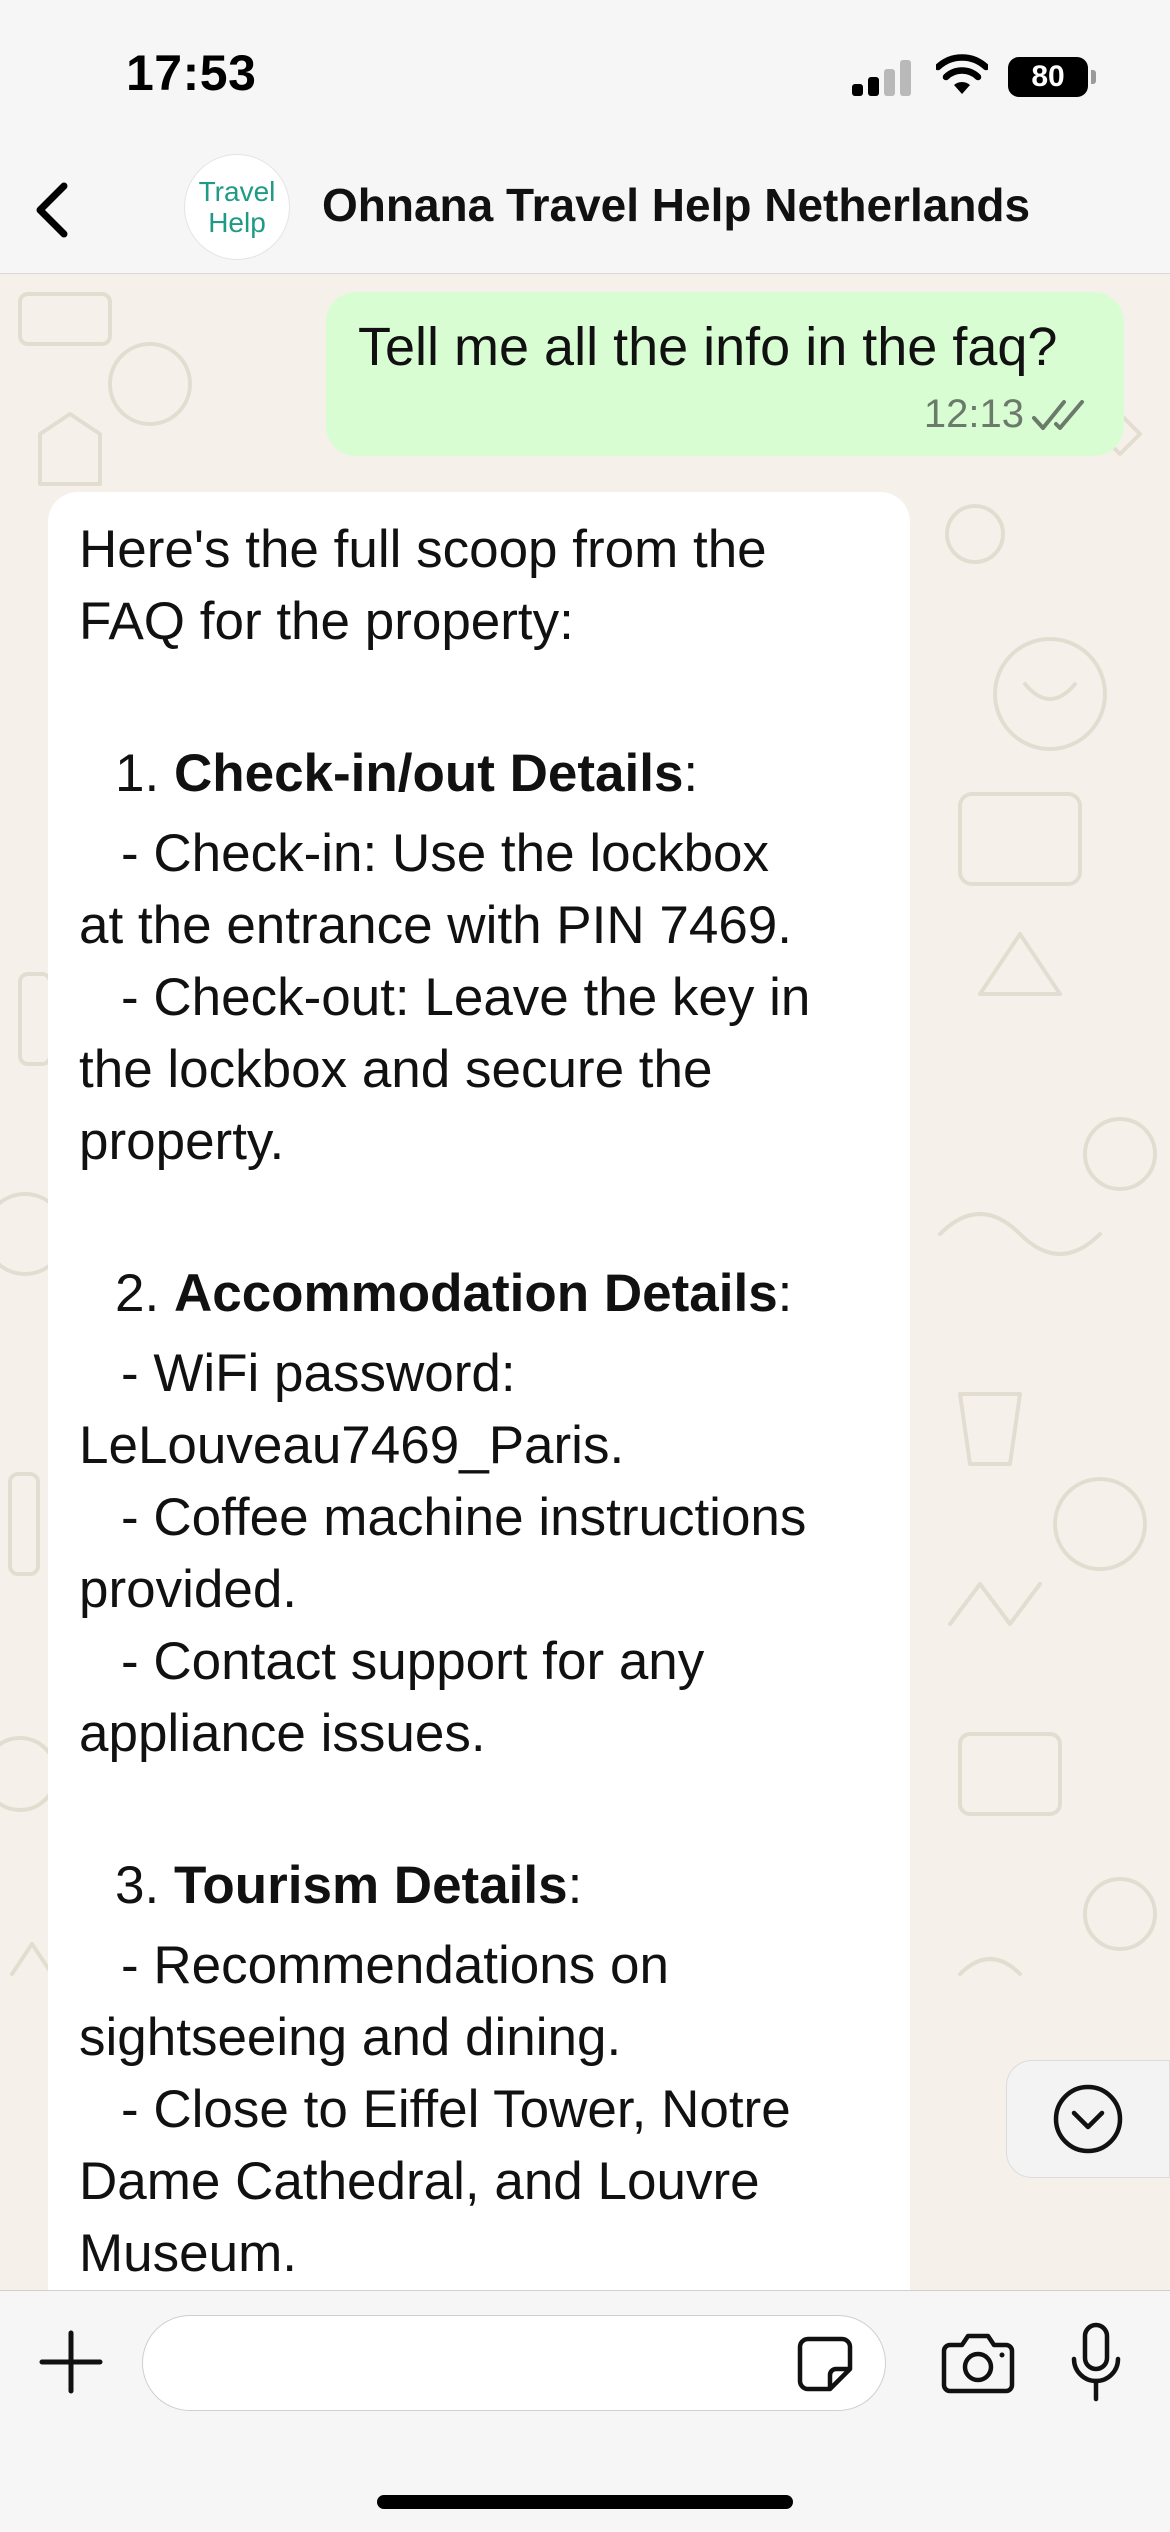 Image resolution: width=1170 pixels, height=2532 pixels. What do you see at coordinates (352, 1445) in the screenshot?
I see `message-line: LeLouveau7469_Paris.` at bounding box center [352, 1445].